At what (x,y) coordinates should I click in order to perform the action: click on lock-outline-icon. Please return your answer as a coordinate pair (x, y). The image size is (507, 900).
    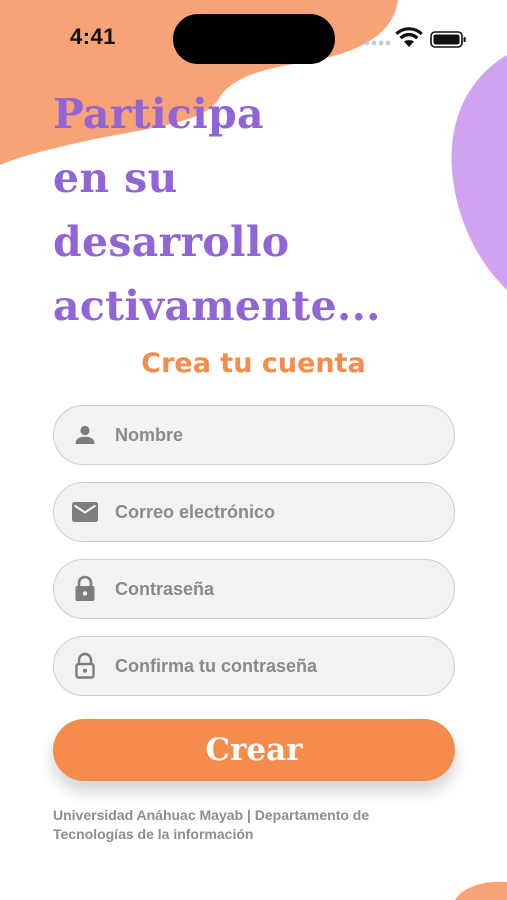
    Looking at the image, I should click on (85, 666).